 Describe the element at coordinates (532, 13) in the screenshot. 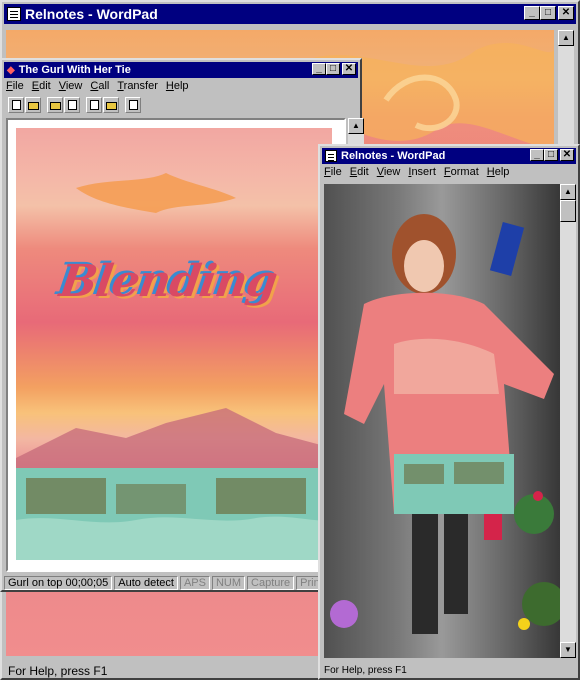

I see `minimize-button: _` at that location.